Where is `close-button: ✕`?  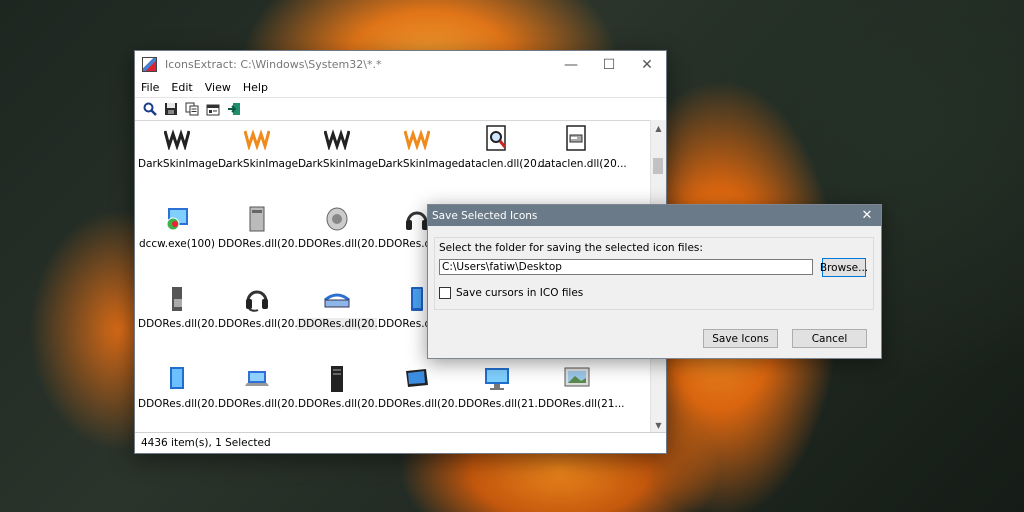 close-button: ✕ is located at coordinates (647, 64).